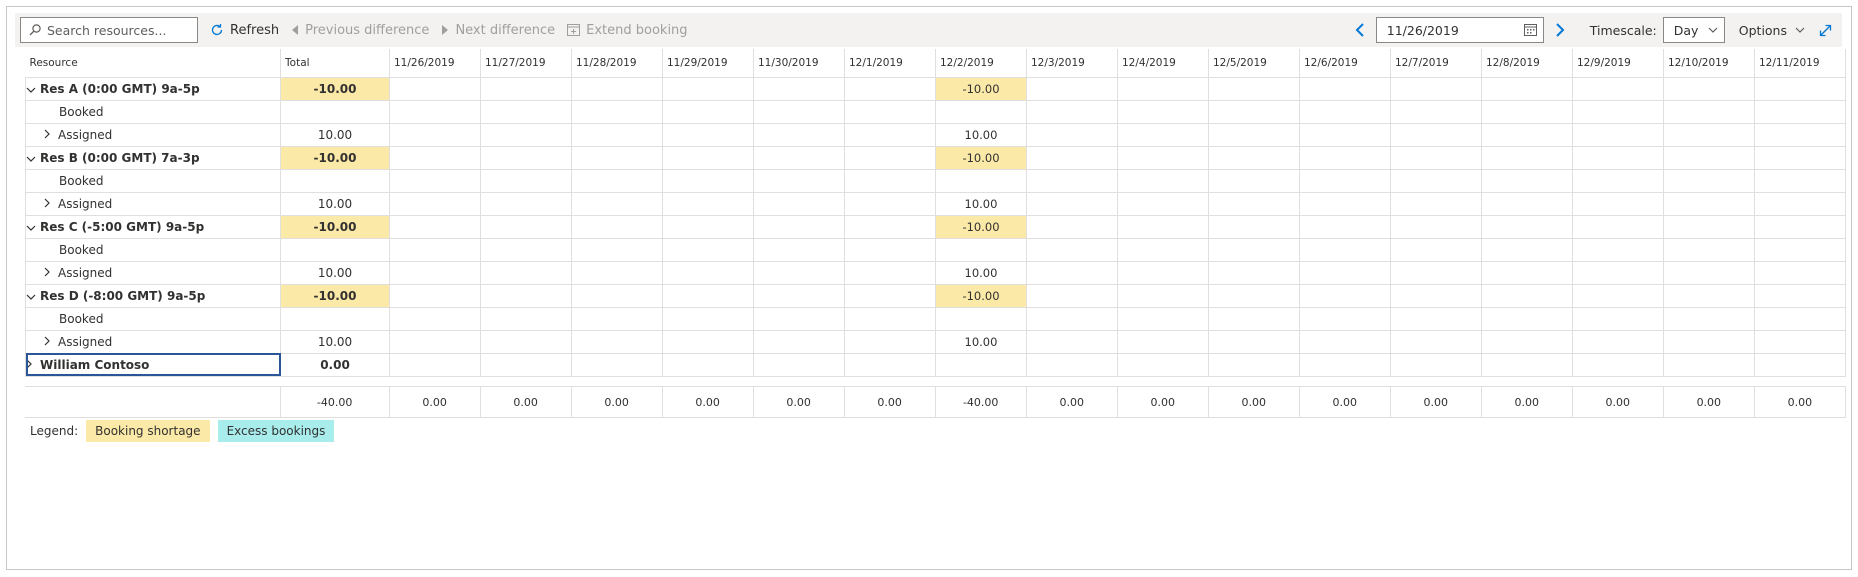 The width and height of the screenshot is (1858, 577). I want to click on previous-difference-button: Previous difference, so click(360, 30).